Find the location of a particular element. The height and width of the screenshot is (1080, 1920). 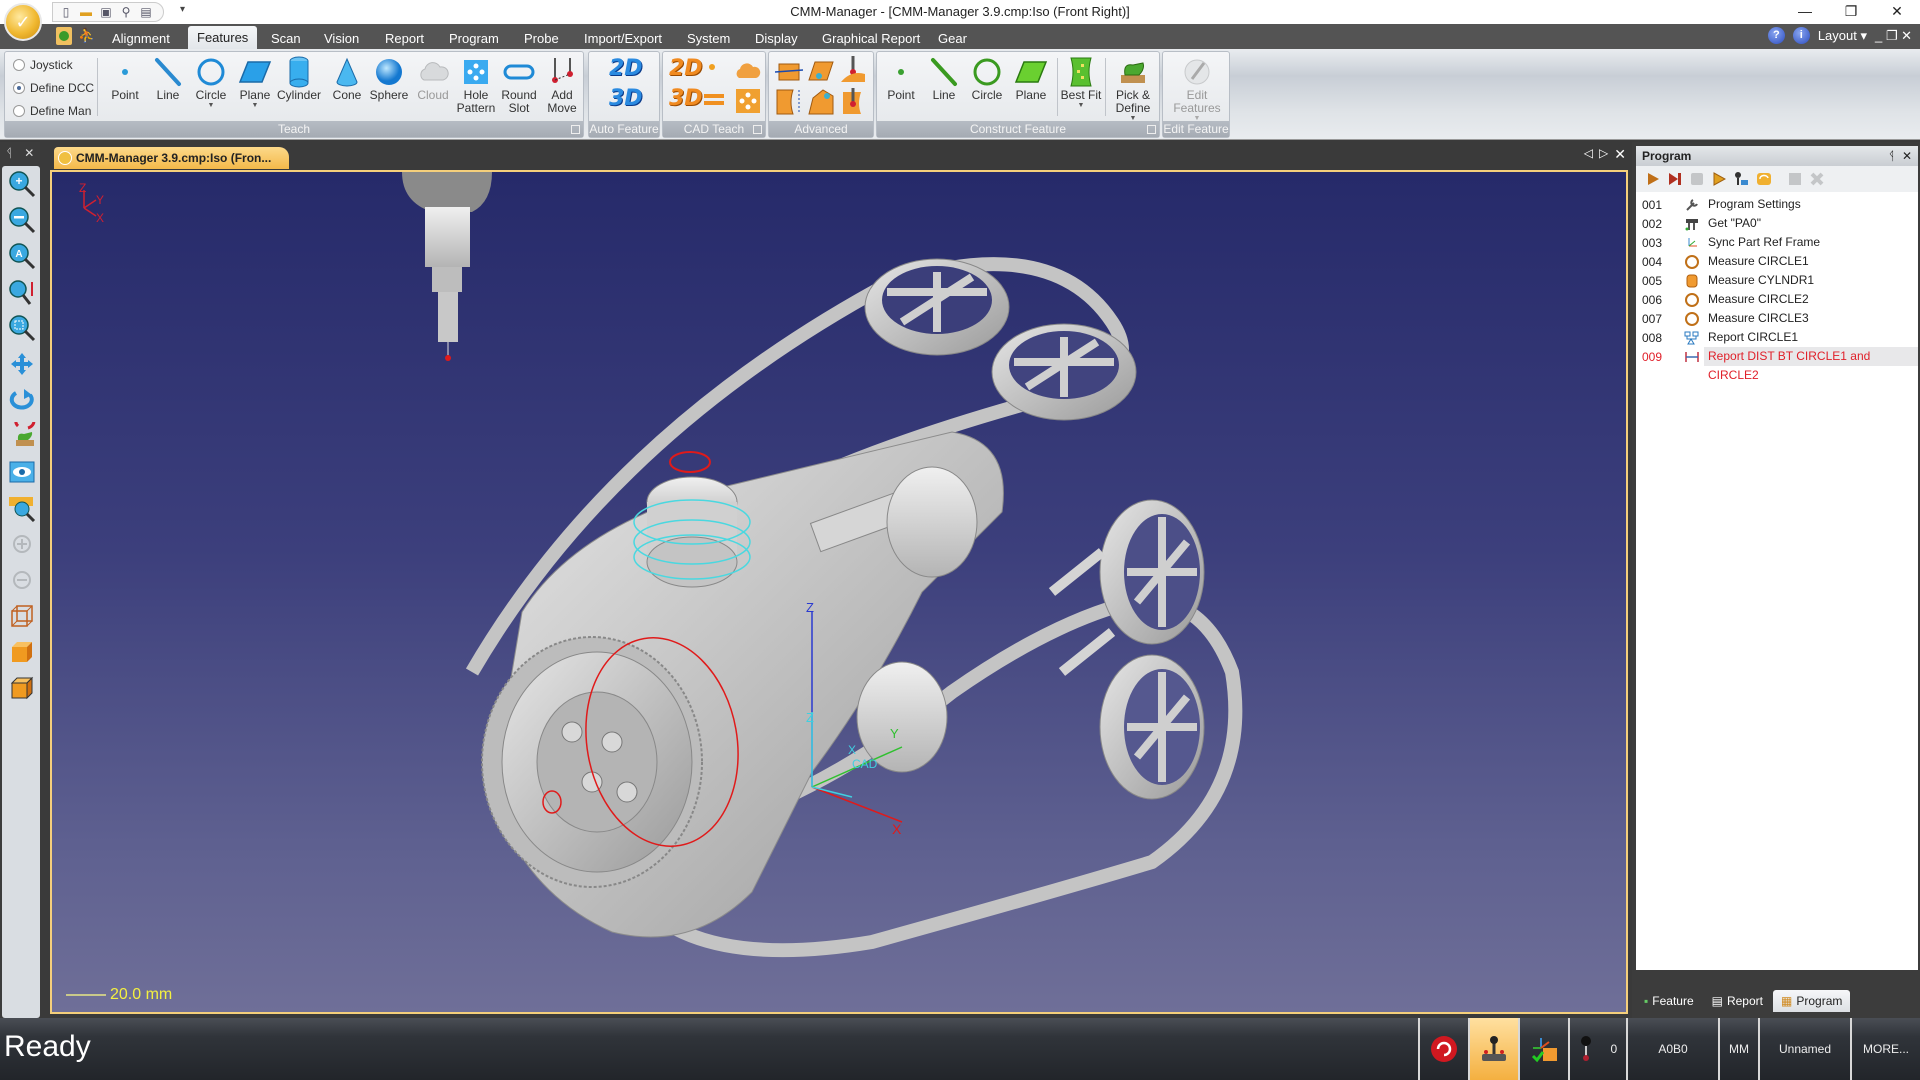

cad-point-icon is located at coordinates (712, 67).